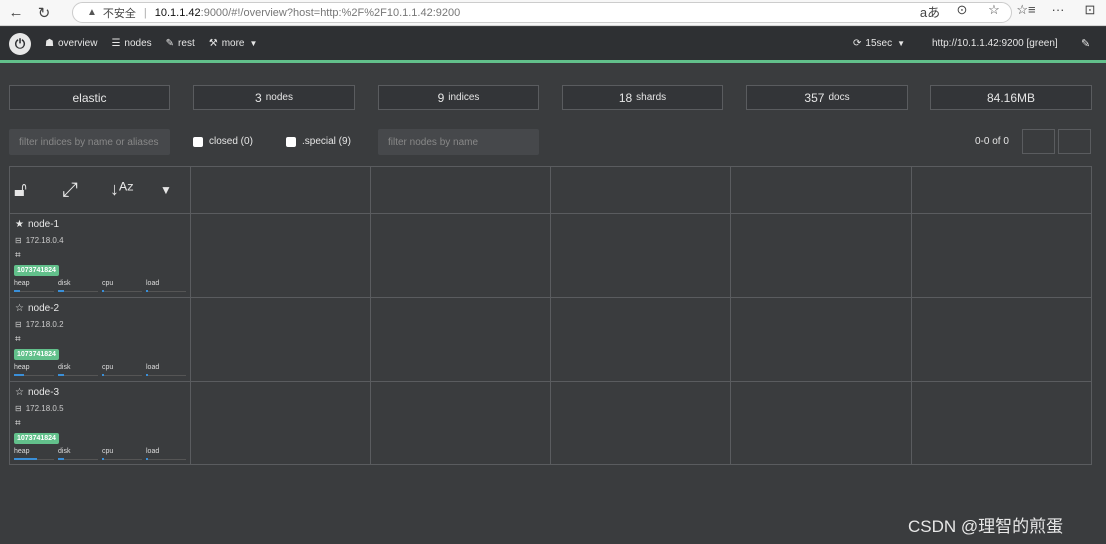 This screenshot has height=544, width=1106. What do you see at coordinates (37, 392) in the screenshot?
I see `node-name: ☆ node-3` at bounding box center [37, 392].